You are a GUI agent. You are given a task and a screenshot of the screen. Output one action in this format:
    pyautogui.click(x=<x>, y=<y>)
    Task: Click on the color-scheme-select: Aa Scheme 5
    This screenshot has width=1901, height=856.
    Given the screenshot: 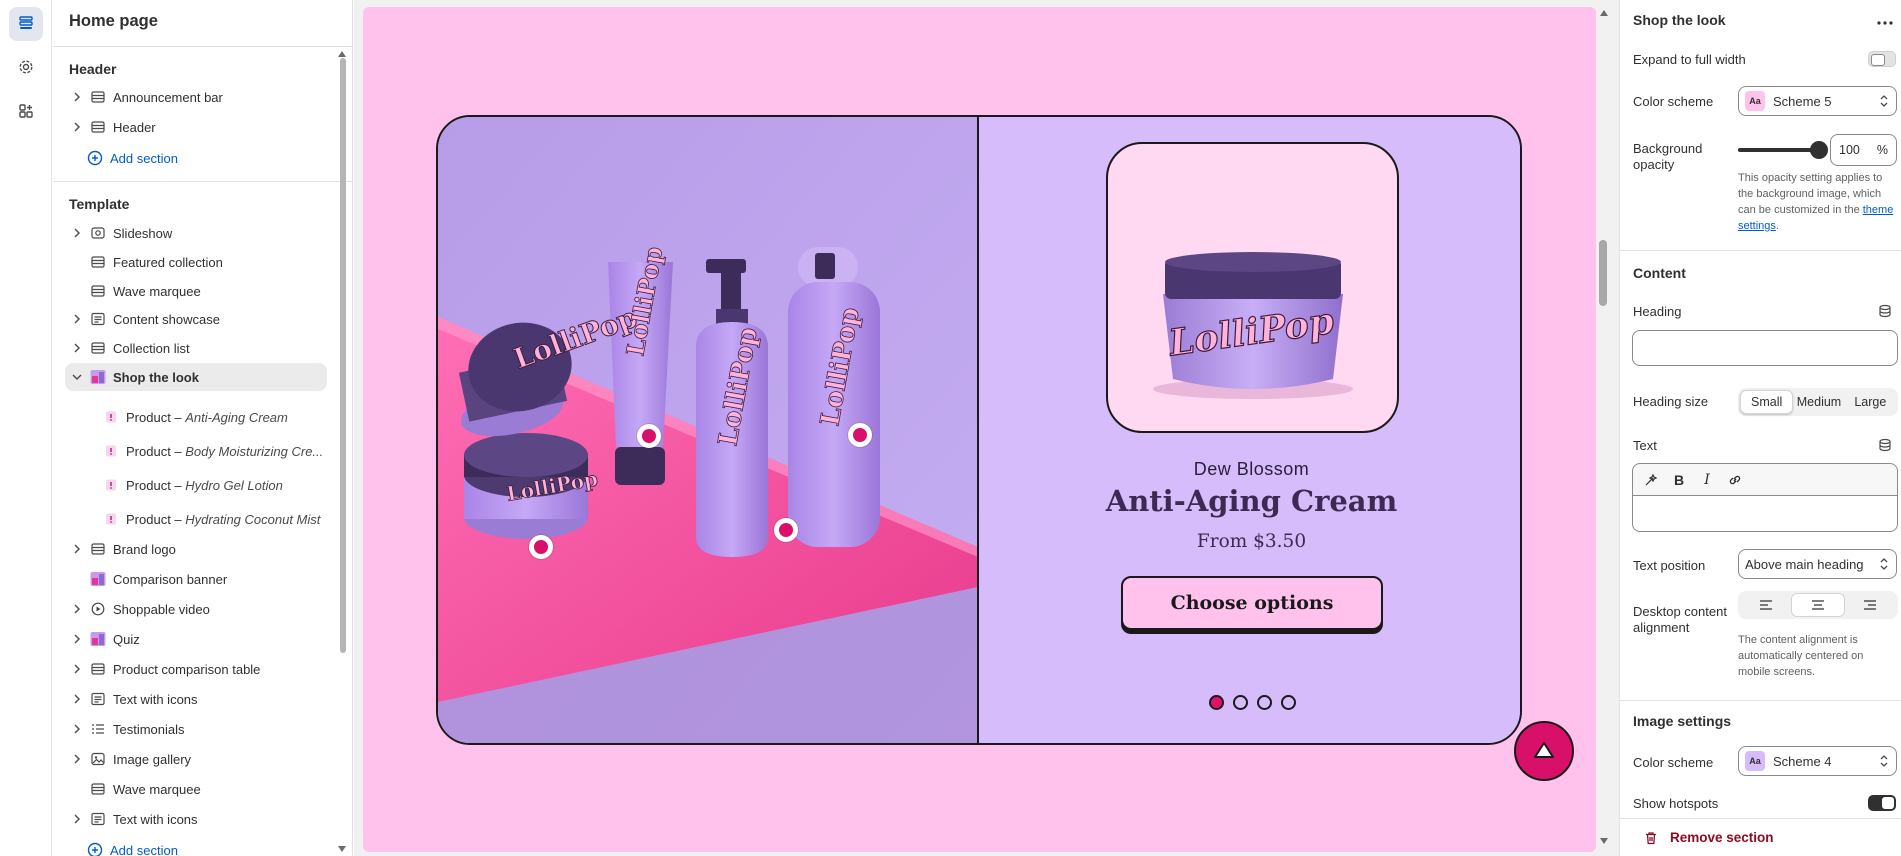 What is the action you would take?
    pyautogui.click(x=1817, y=101)
    